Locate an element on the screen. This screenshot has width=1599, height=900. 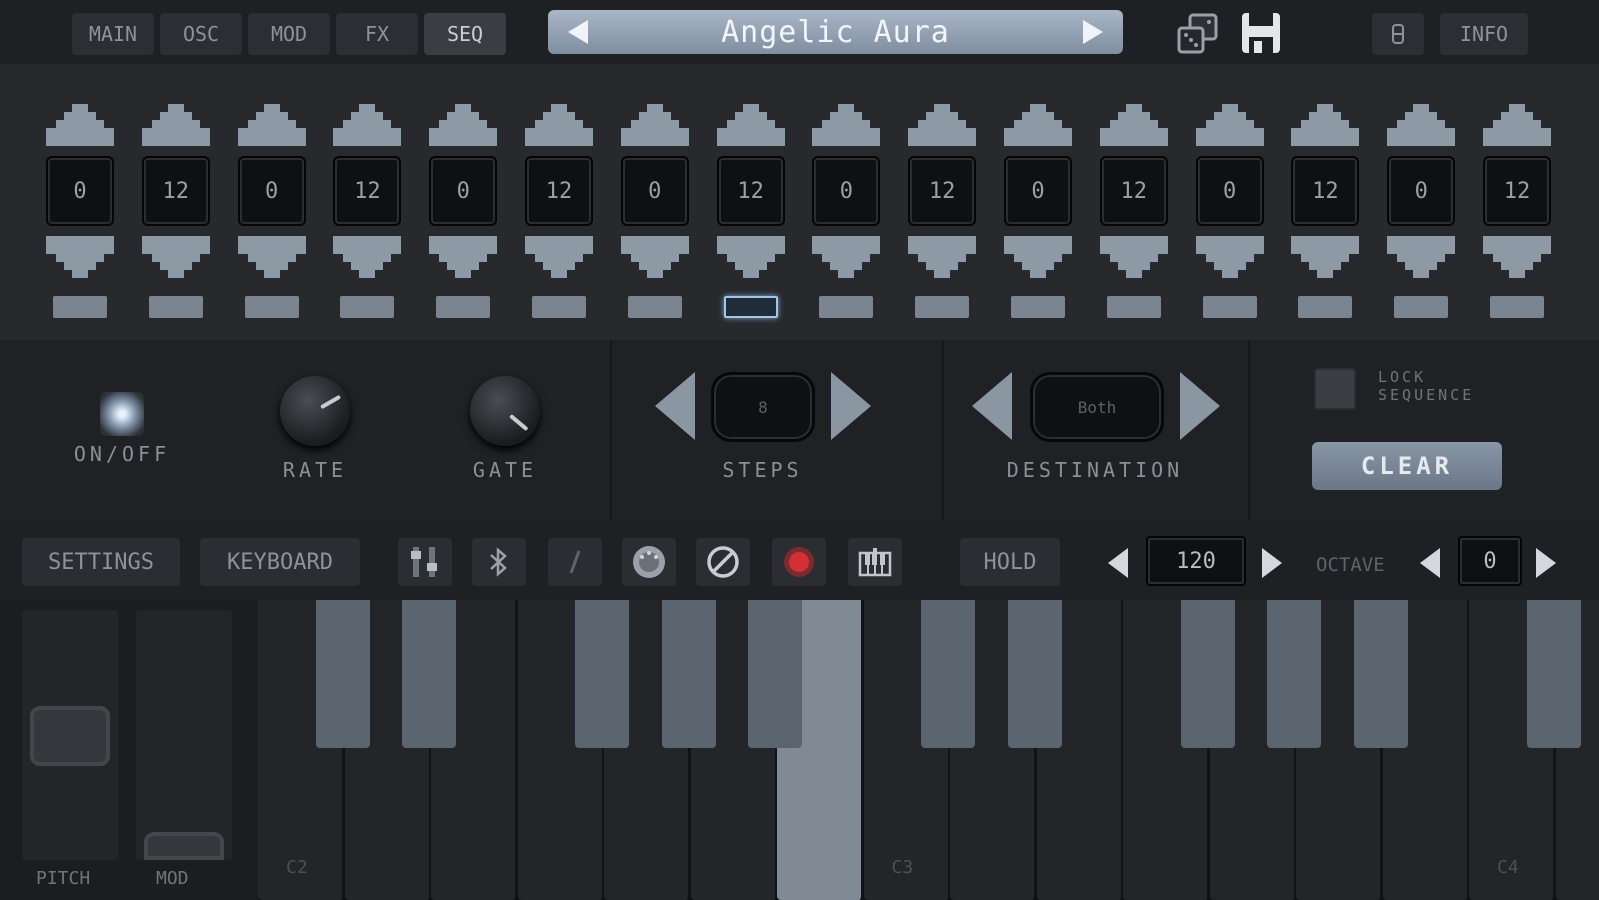
tab-main: MAIN is located at coordinates (113, 34).